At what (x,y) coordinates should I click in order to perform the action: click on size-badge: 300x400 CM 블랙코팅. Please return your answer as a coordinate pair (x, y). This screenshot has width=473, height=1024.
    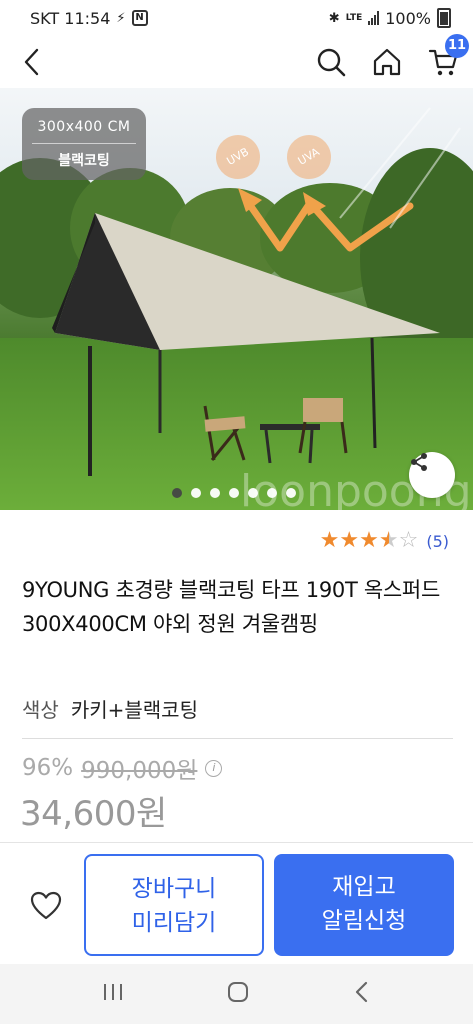
    Looking at the image, I should click on (84, 144).